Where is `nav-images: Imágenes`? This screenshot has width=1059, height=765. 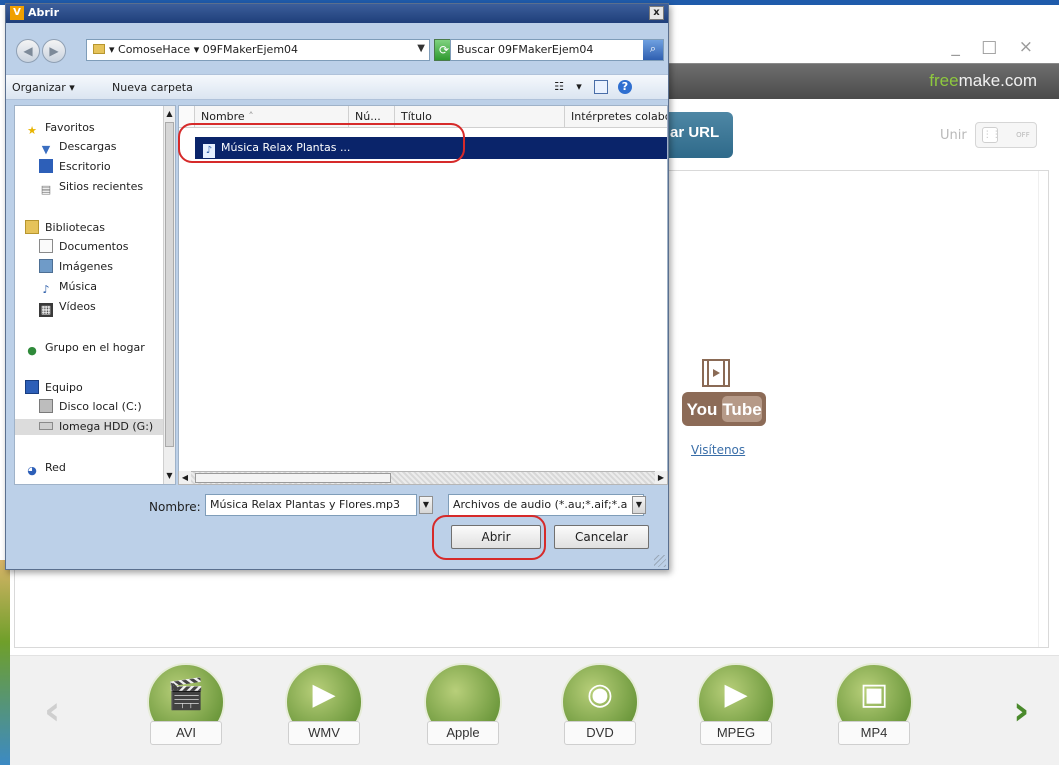
nav-images: Imágenes is located at coordinates (76, 267).